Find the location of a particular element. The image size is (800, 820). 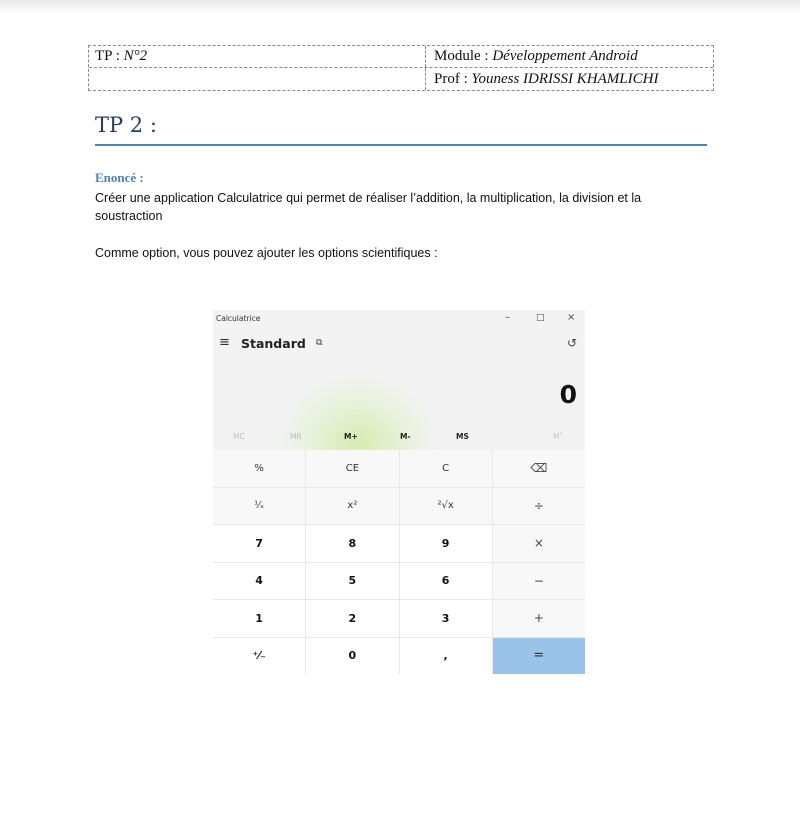

history-icon: ↺ is located at coordinates (572, 343).